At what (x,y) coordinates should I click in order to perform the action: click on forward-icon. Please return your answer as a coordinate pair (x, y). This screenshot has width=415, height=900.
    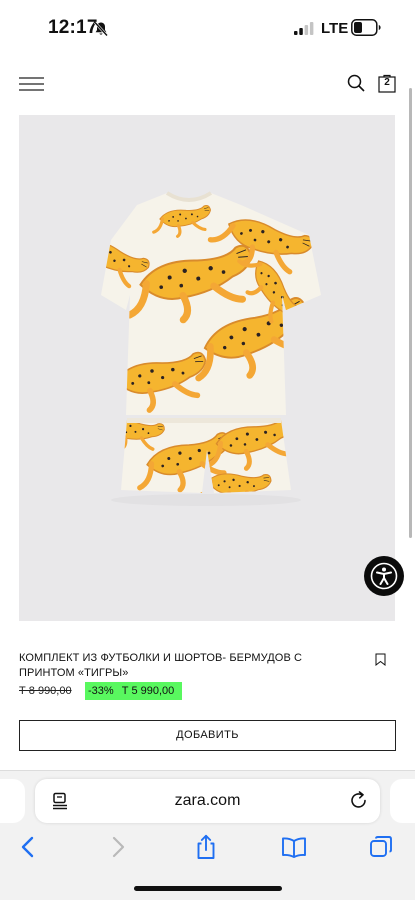
    Looking at the image, I should click on (118, 847).